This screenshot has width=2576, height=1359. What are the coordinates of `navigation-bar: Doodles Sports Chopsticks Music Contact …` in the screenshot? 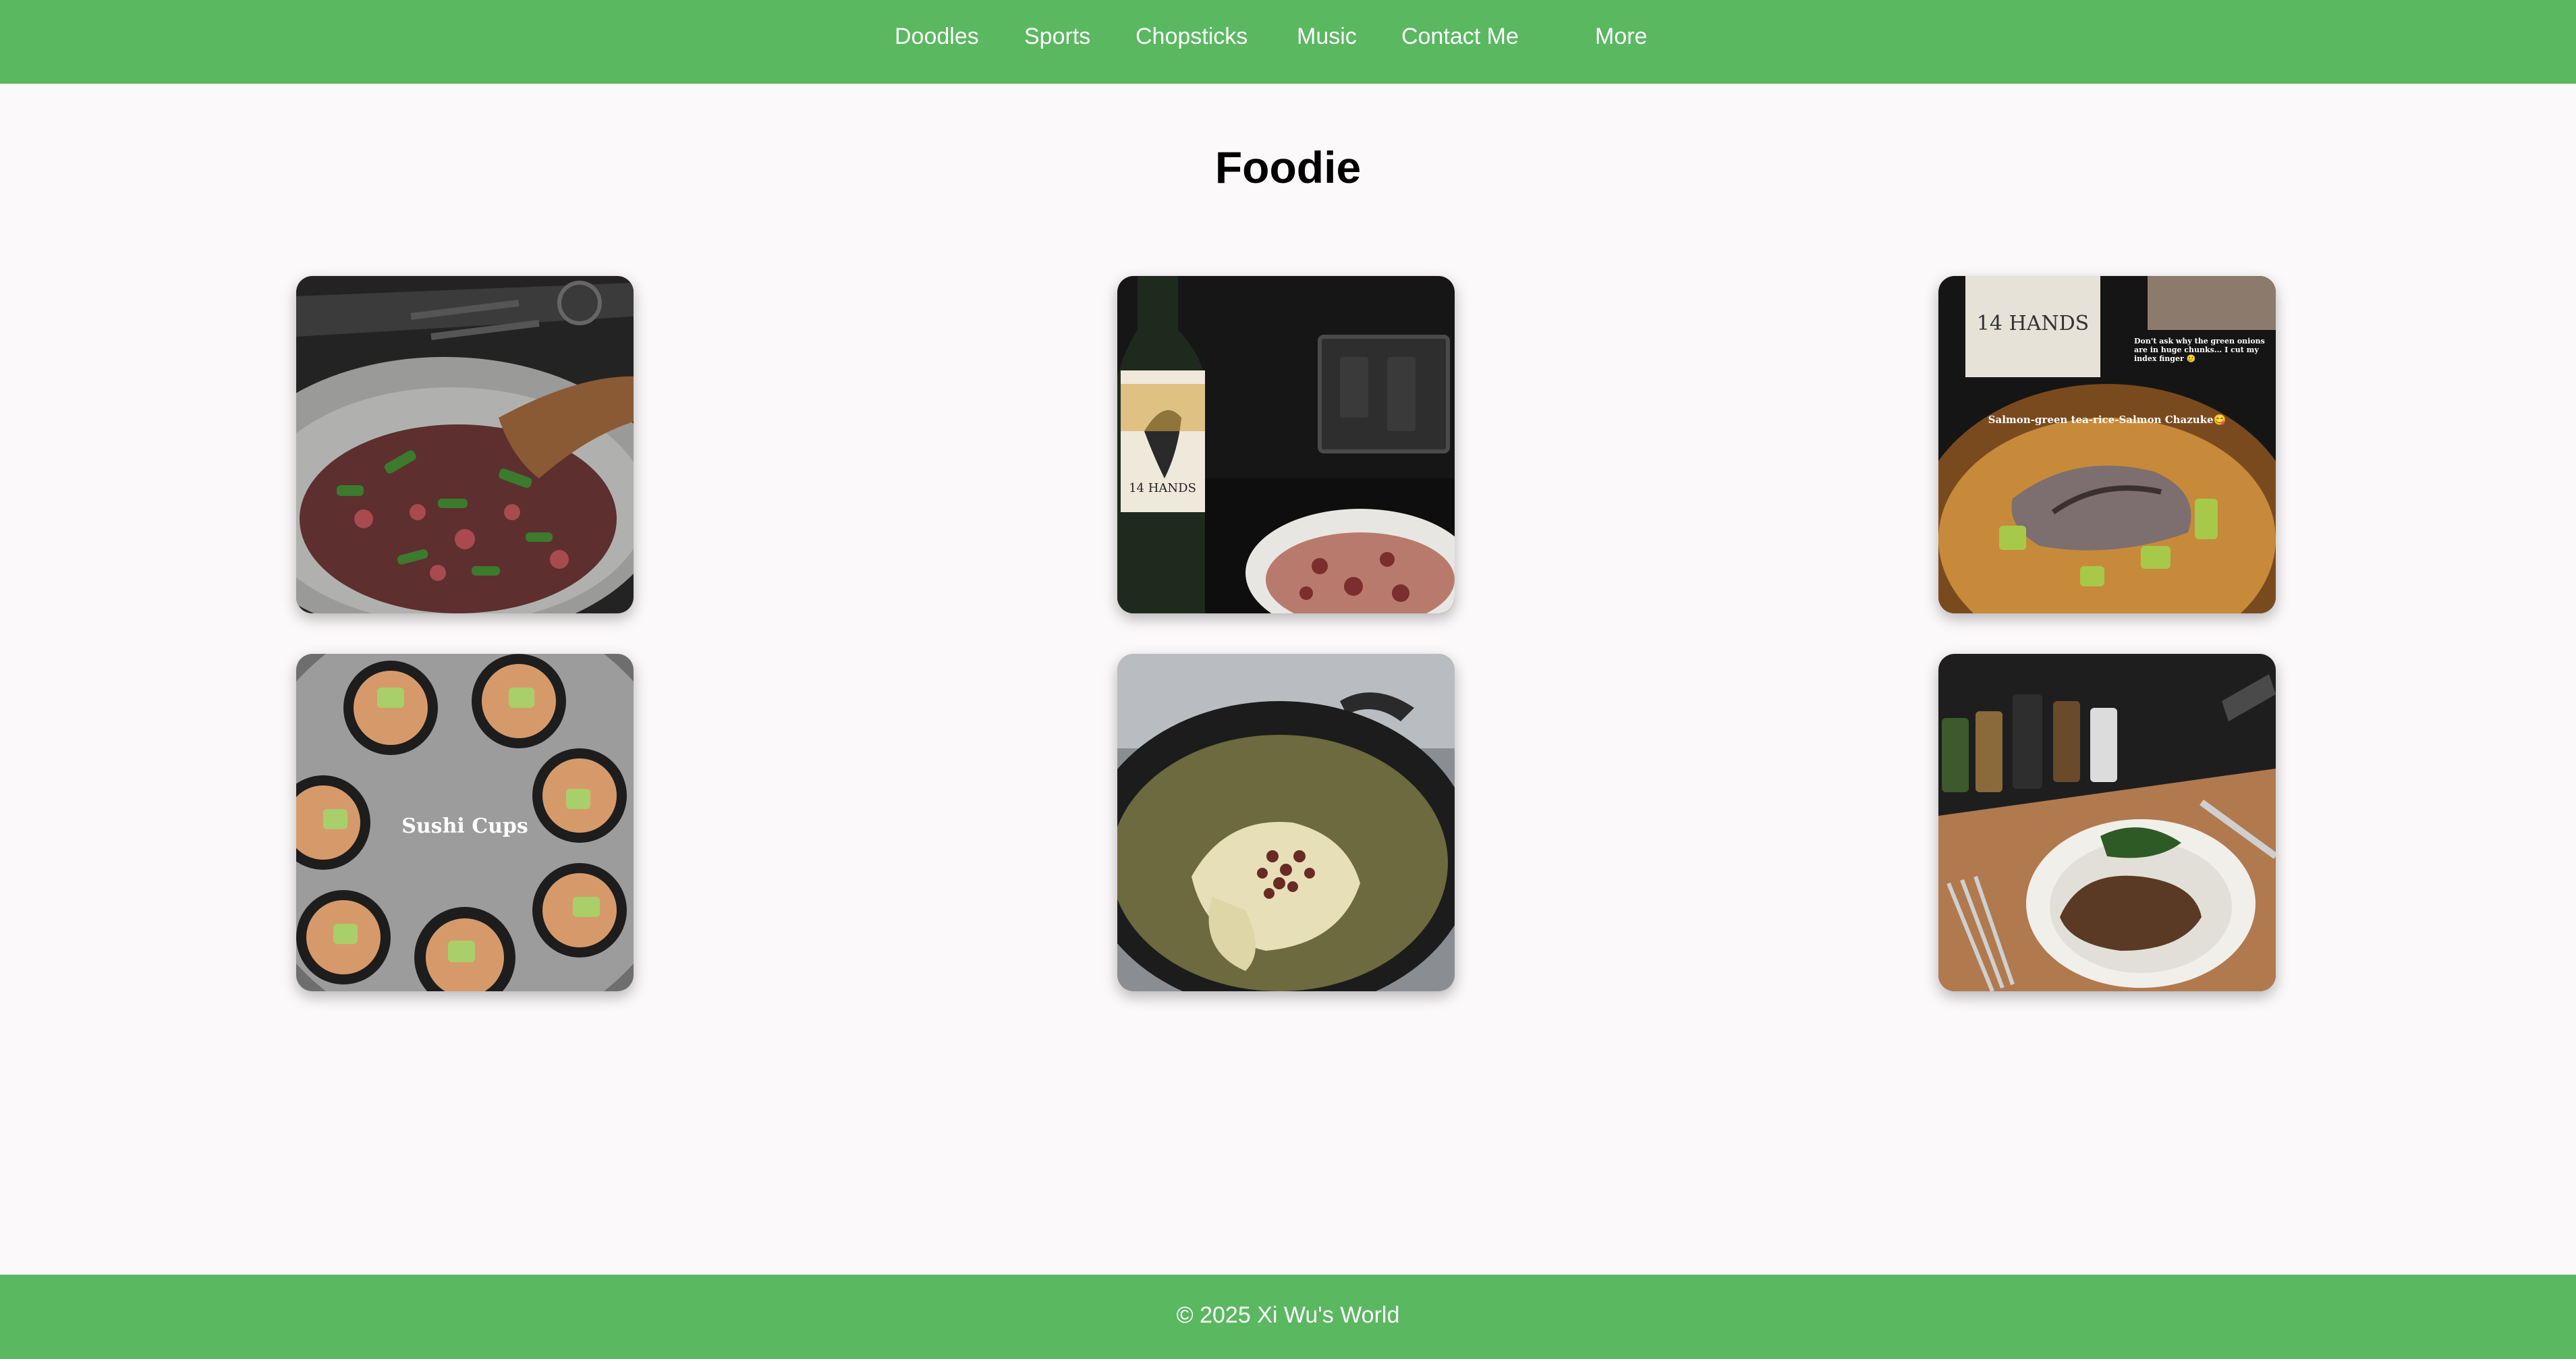 It's located at (1288, 42).